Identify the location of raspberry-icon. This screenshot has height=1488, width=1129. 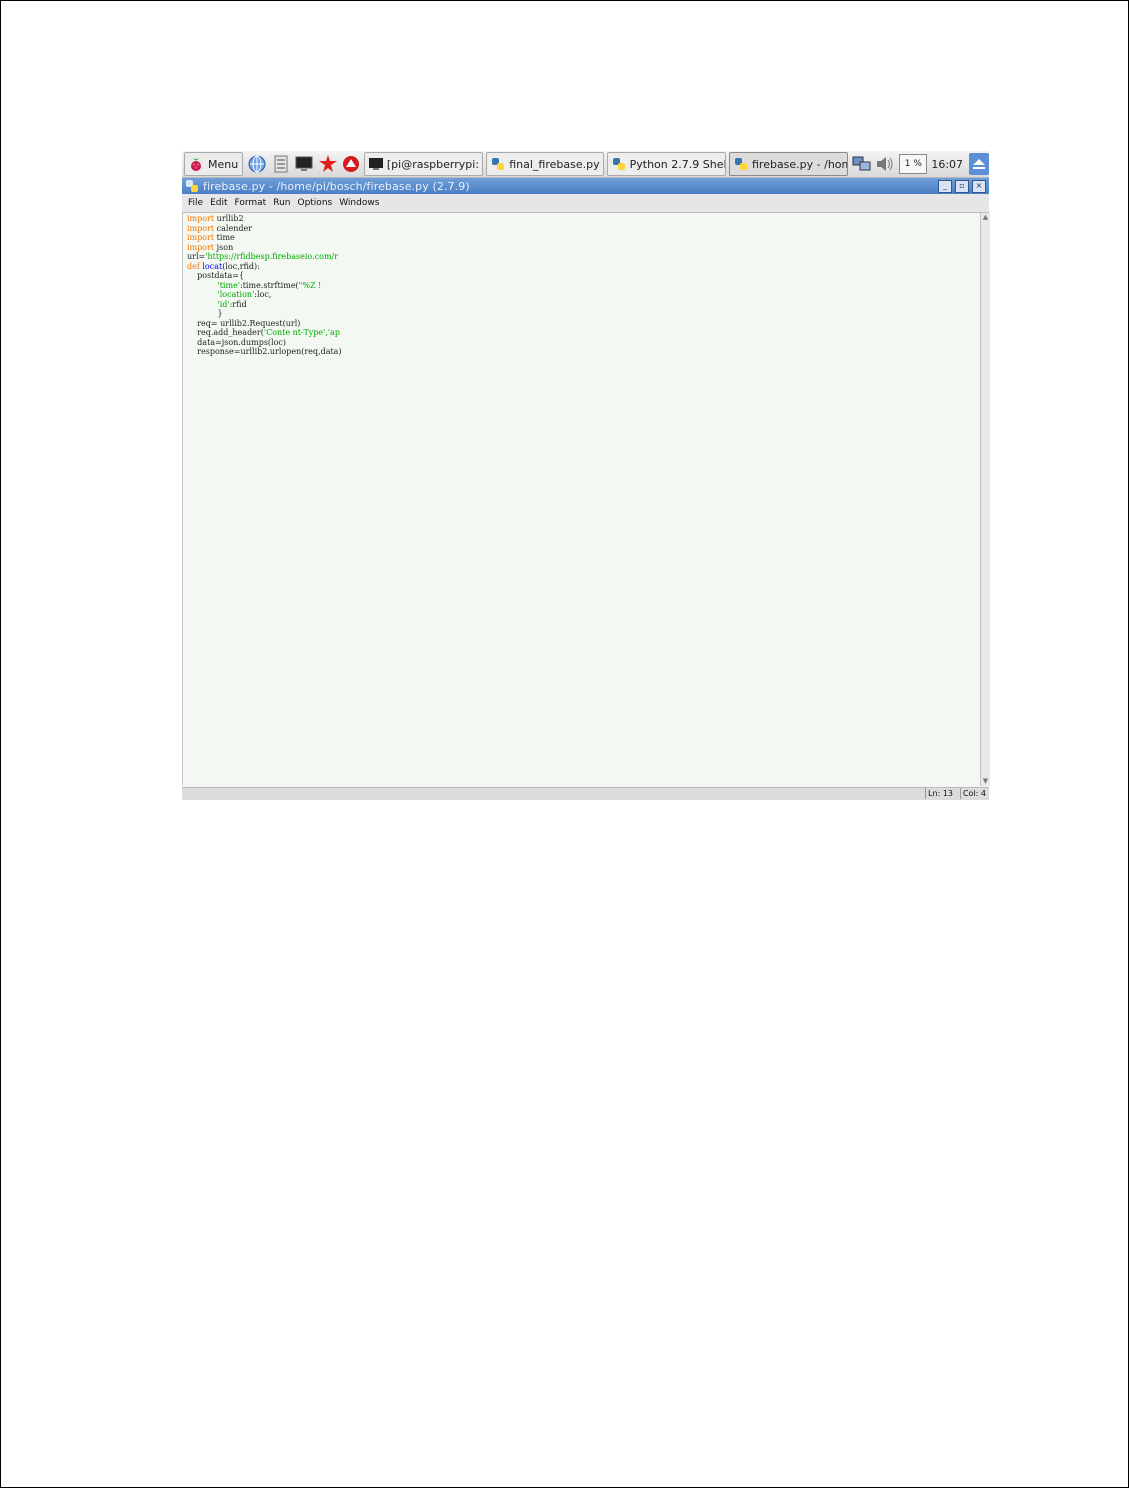
(196, 164).